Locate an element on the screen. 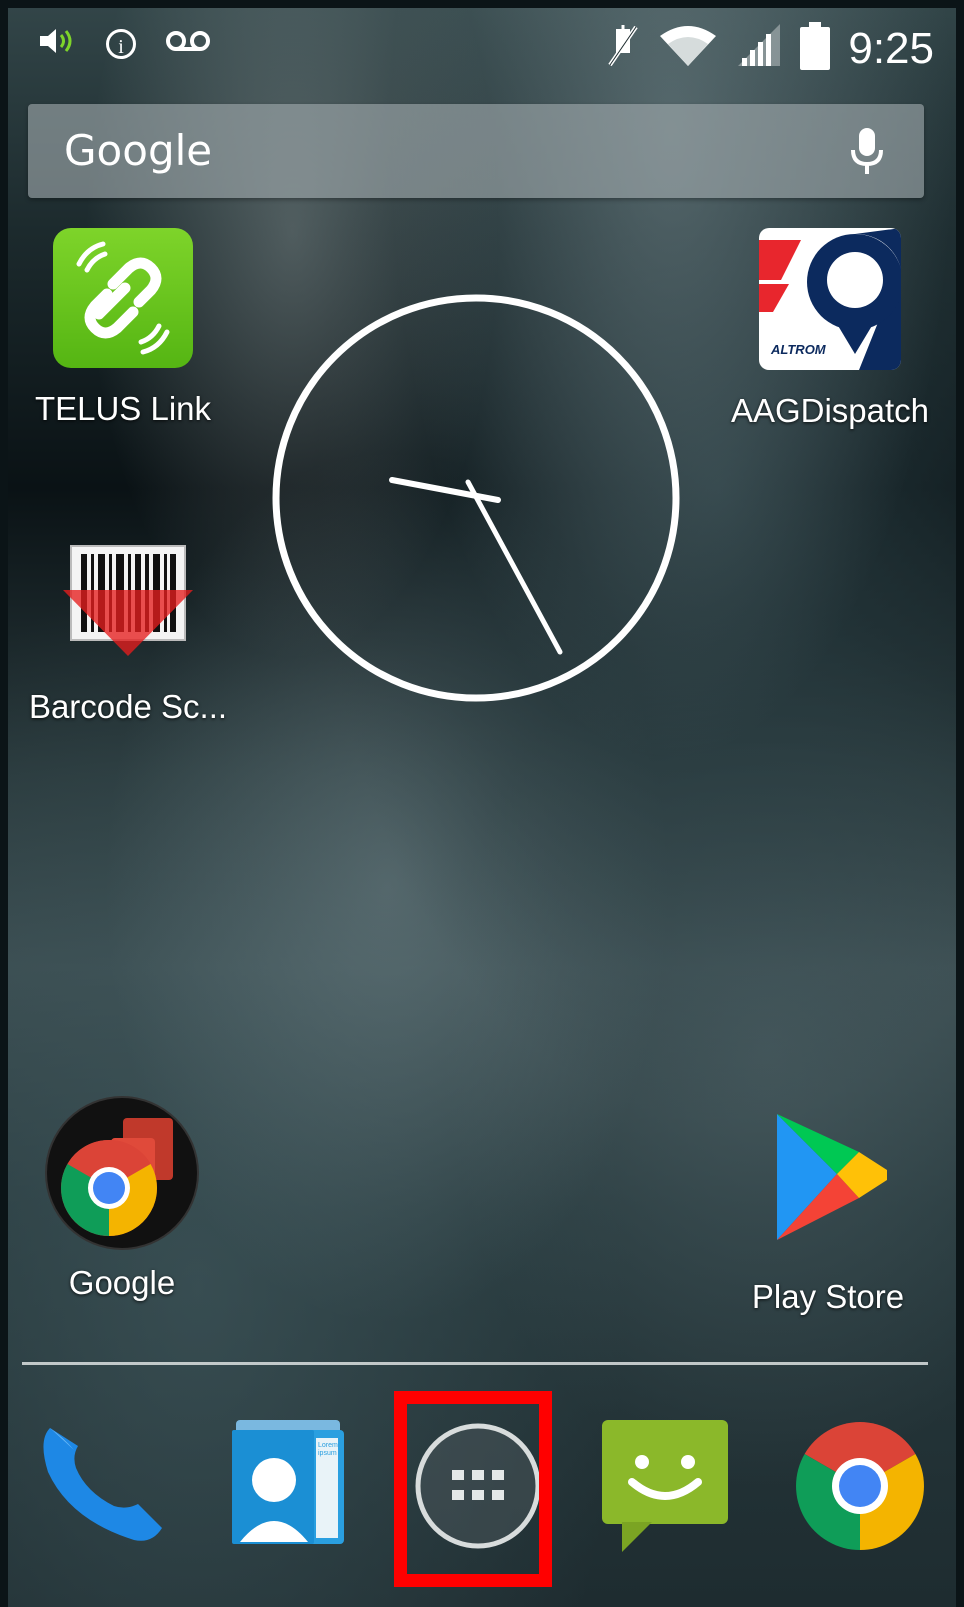 This screenshot has width=964, height=1607. google-folder-icon is located at coordinates (122, 1173).